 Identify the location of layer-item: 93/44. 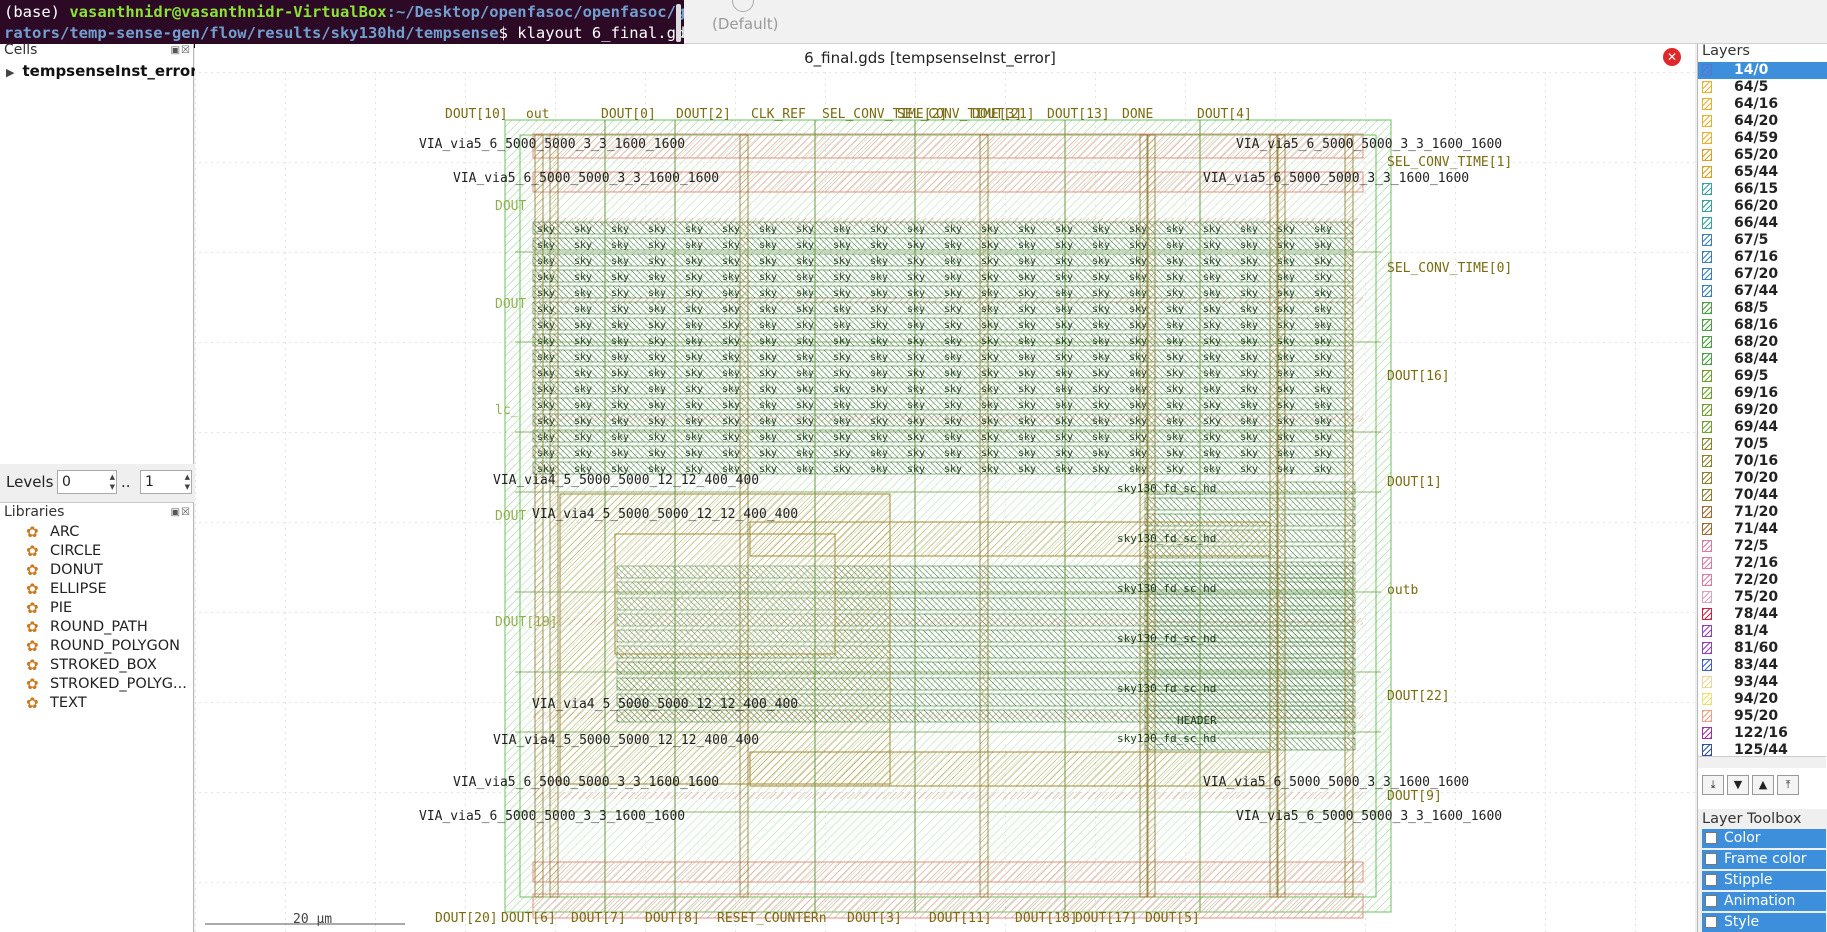
(1762, 682).